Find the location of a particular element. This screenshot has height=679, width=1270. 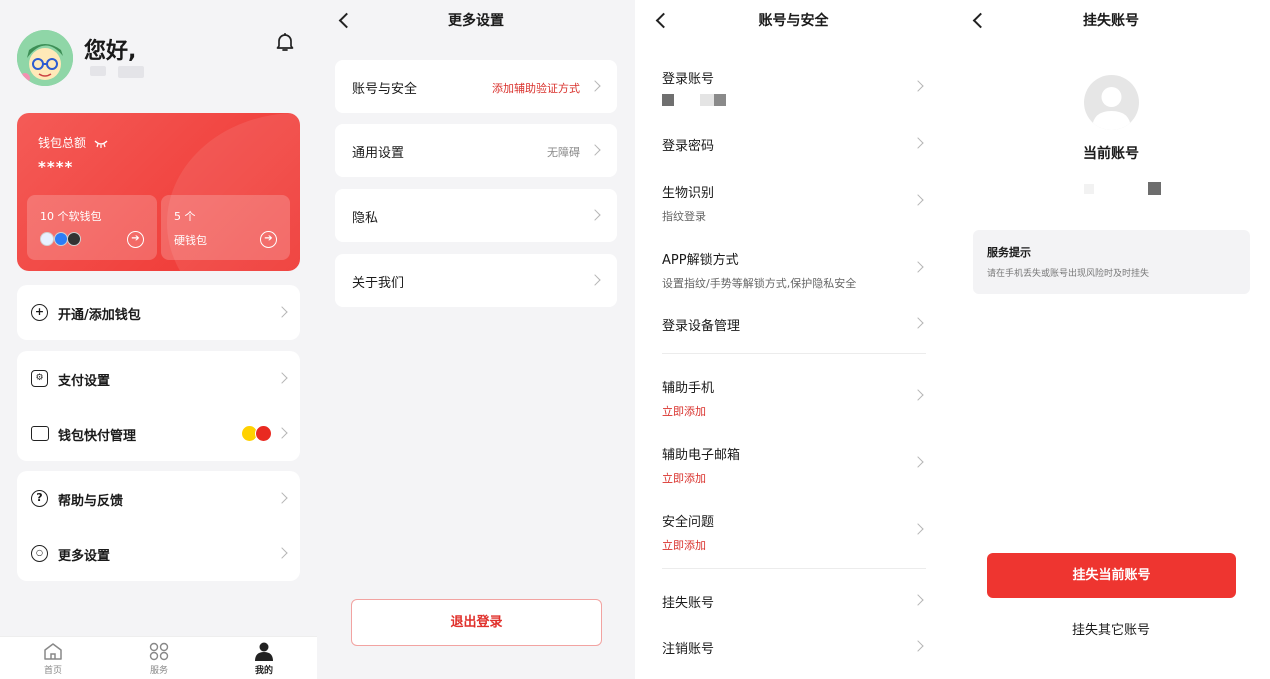

wallet-total-label: 钱包总额 is located at coordinates (73, 142).